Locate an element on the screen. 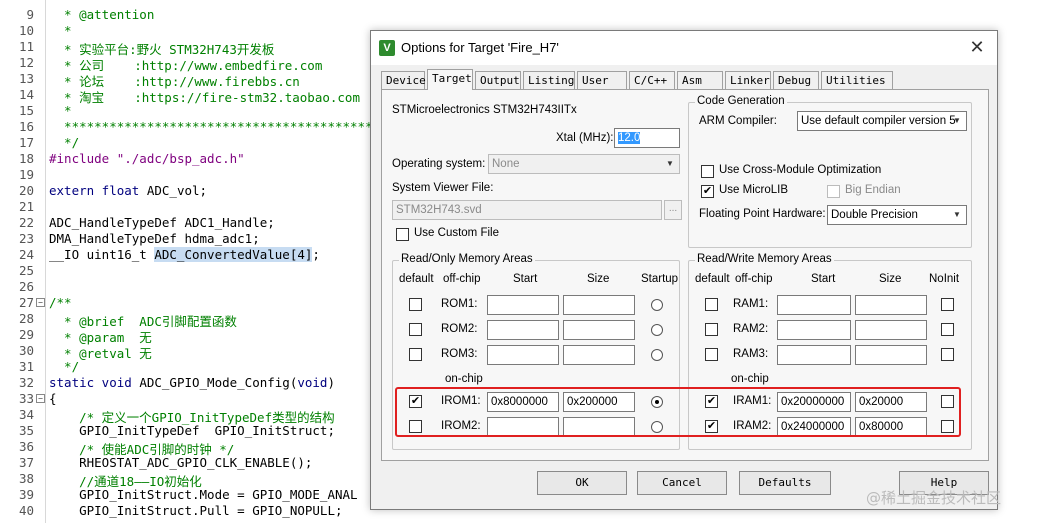  code-token: GPIO_InitStruct.Mode = GPIO_MODE_ANAL is located at coordinates (203, 494).